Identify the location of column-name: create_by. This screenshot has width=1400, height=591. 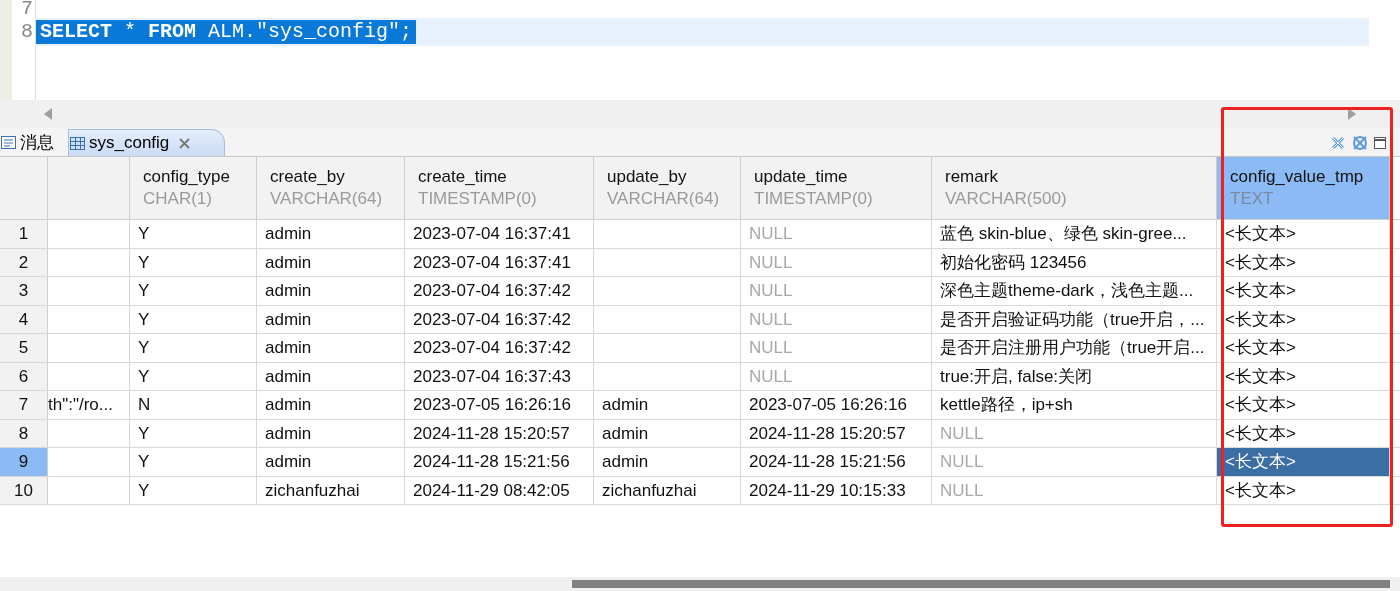
(308, 177).